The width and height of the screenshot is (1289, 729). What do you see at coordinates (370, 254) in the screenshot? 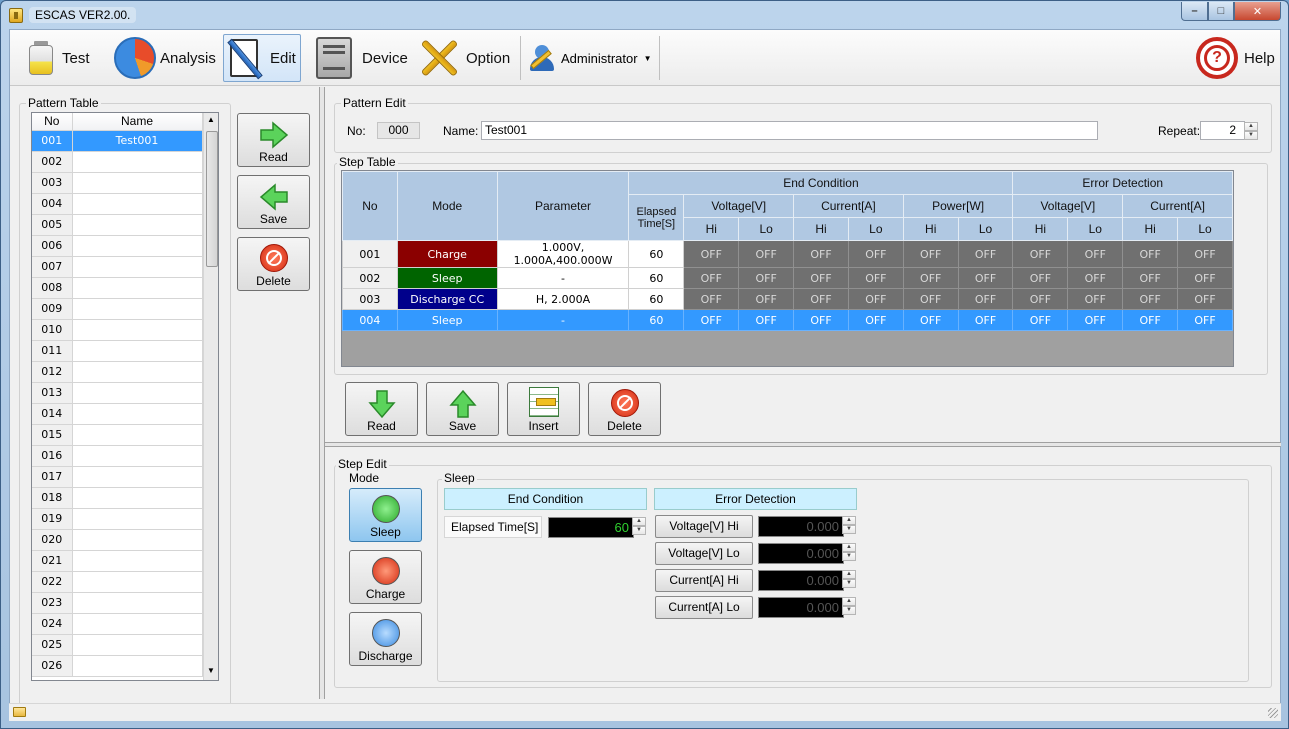
I see `step-row-no: 001` at bounding box center [370, 254].